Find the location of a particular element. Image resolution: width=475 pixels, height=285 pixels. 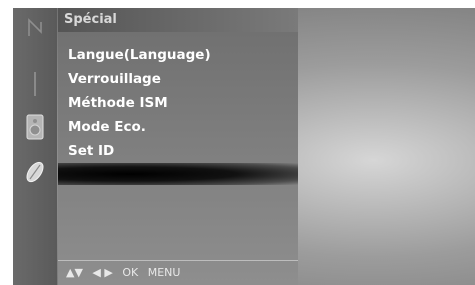

footer-hints: ▲▼ ◀ ▶ OK MENU is located at coordinates (178, 272).